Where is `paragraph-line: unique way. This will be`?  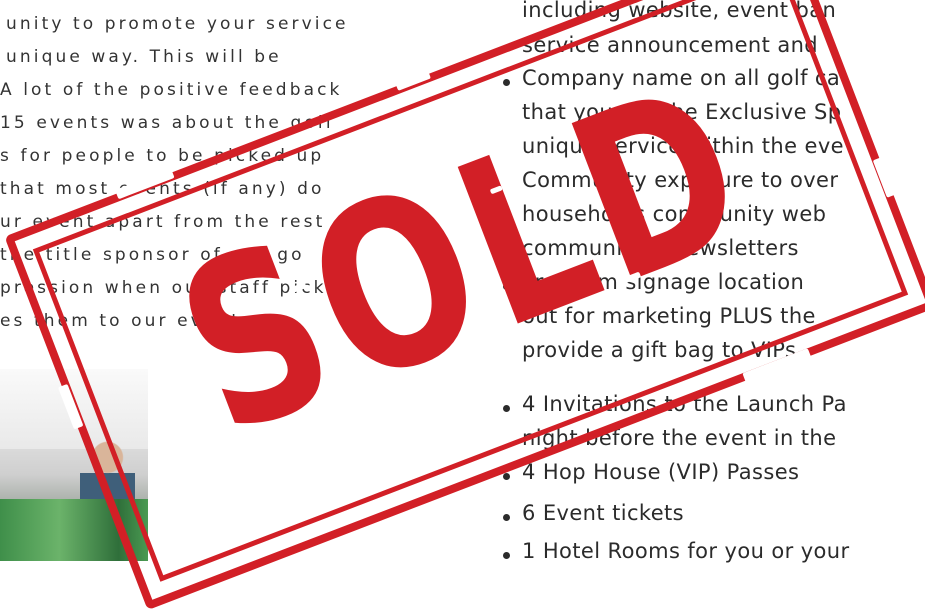
paragraph-line: unique way. This will be is located at coordinates (144, 57).